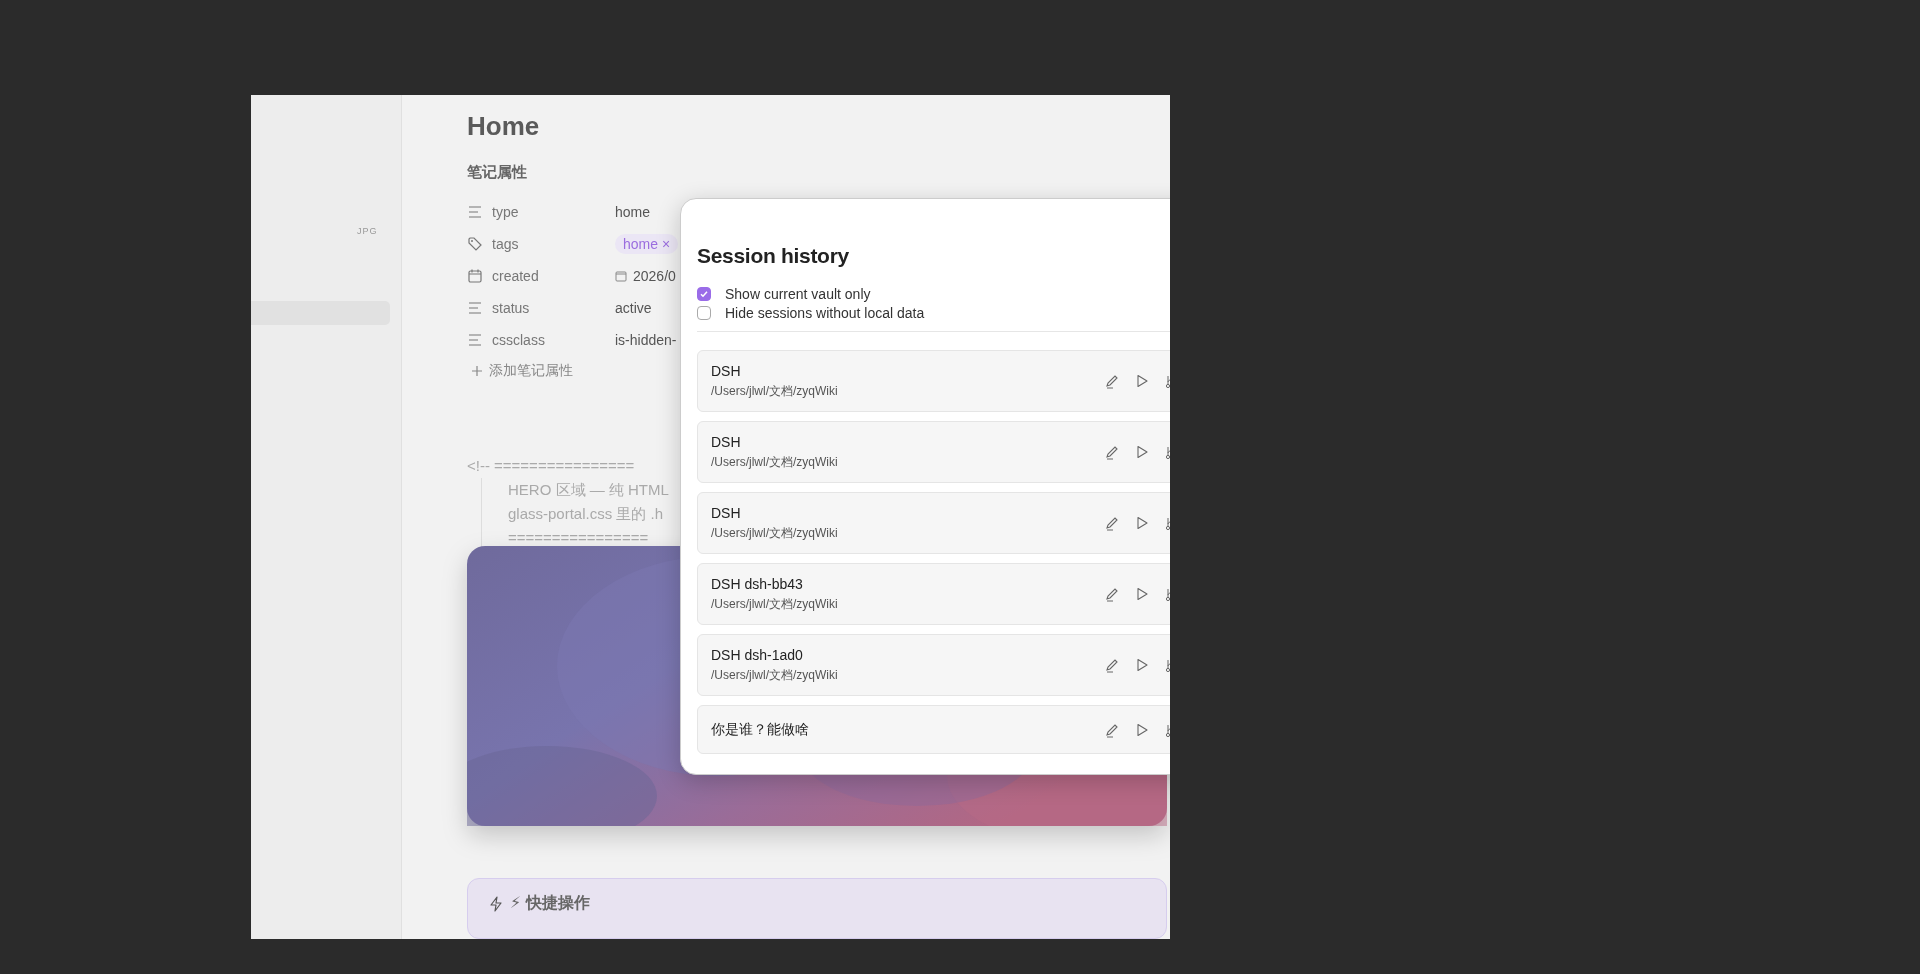 This screenshot has width=1920, height=974. Describe the element at coordinates (933, 729) in the screenshot. I see `session-row: 你是谁？能做啥` at that location.